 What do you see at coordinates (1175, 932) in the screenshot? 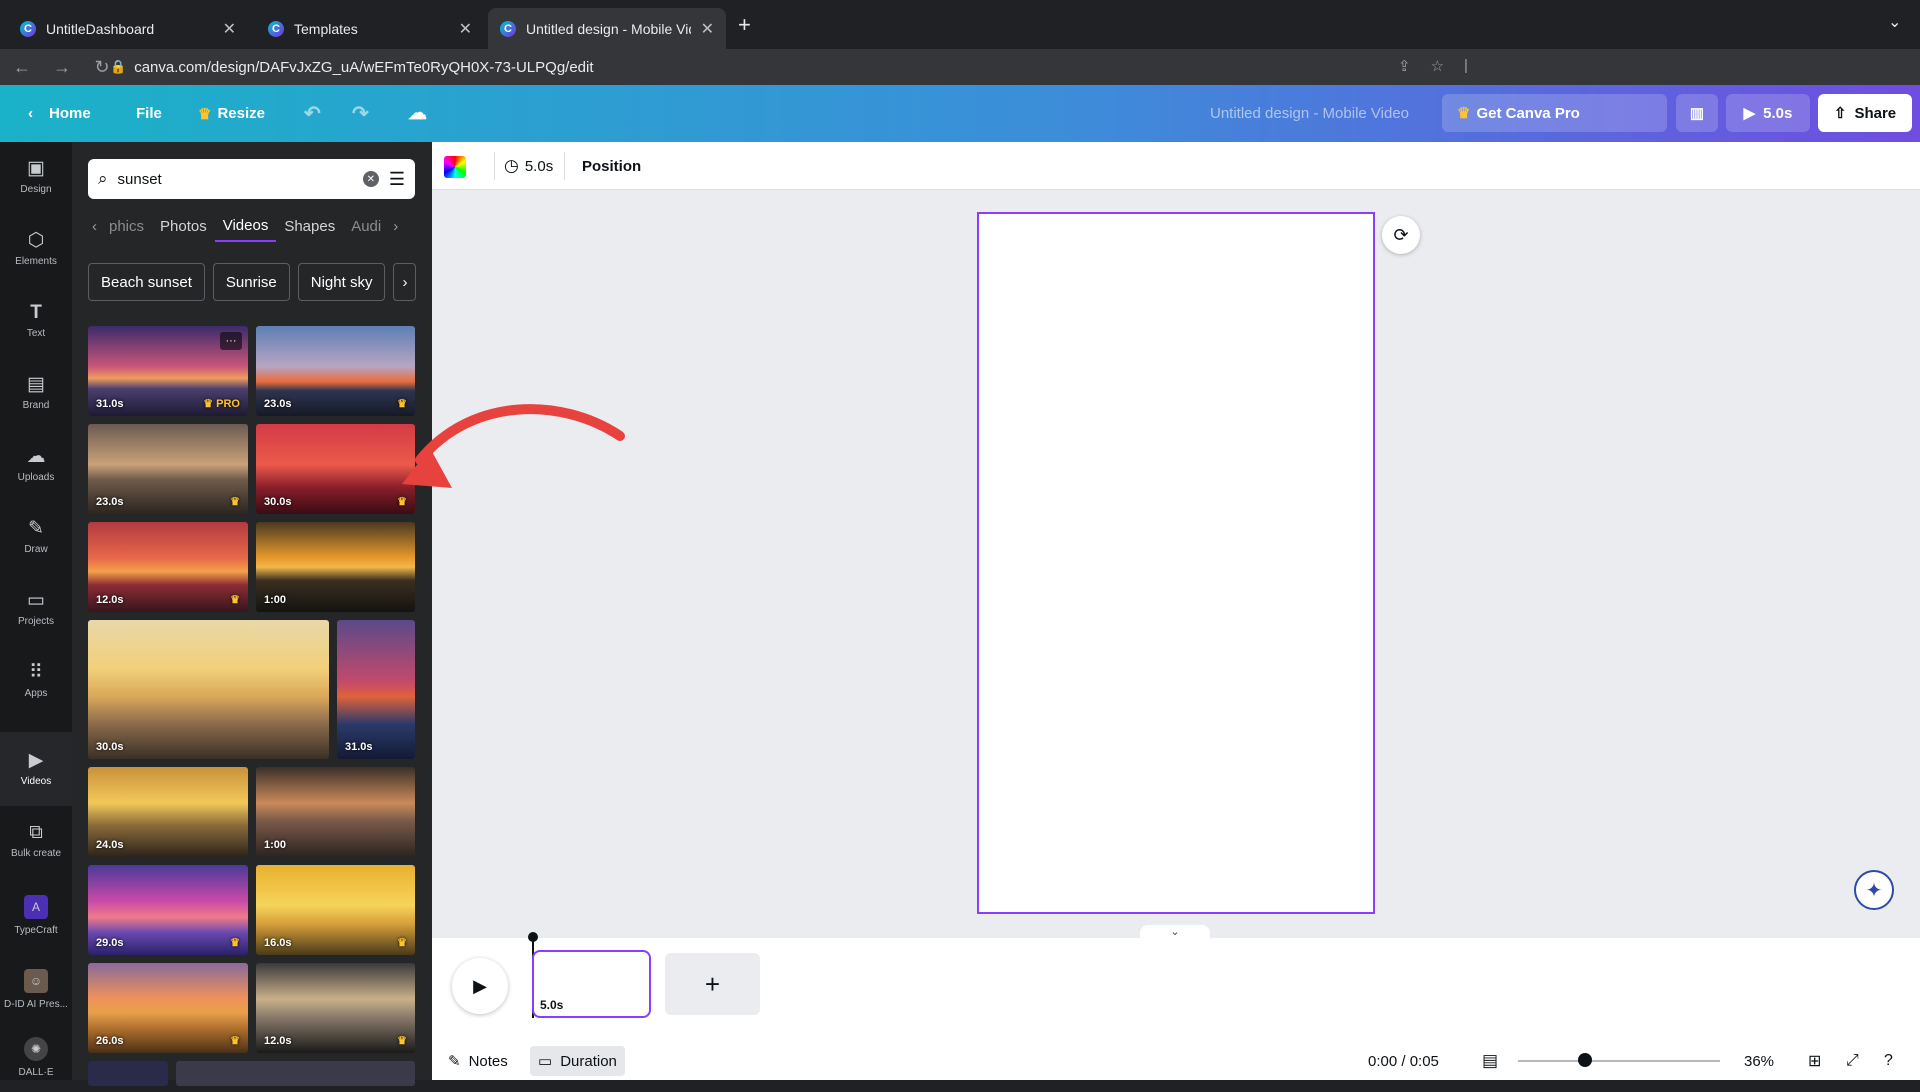
I see `expand-timeline-icon: ⌄` at bounding box center [1175, 932].